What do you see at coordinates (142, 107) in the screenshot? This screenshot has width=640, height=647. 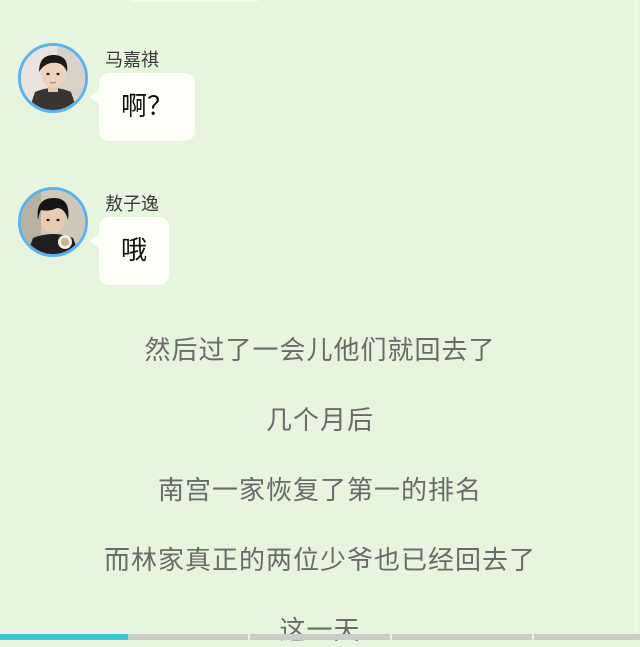 I see `message-bubble: 啊？` at bounding box center [142, 107].